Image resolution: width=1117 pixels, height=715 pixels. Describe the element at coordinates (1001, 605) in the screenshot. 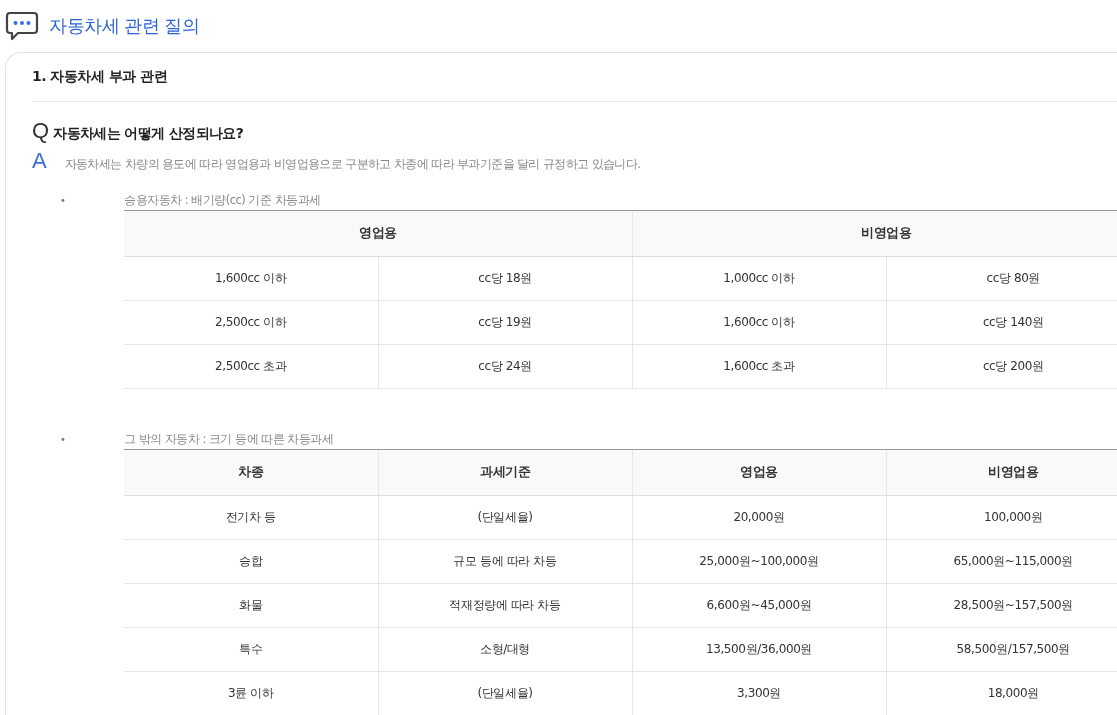

I see `table-cell: 28,500원~157,500원` at that location.